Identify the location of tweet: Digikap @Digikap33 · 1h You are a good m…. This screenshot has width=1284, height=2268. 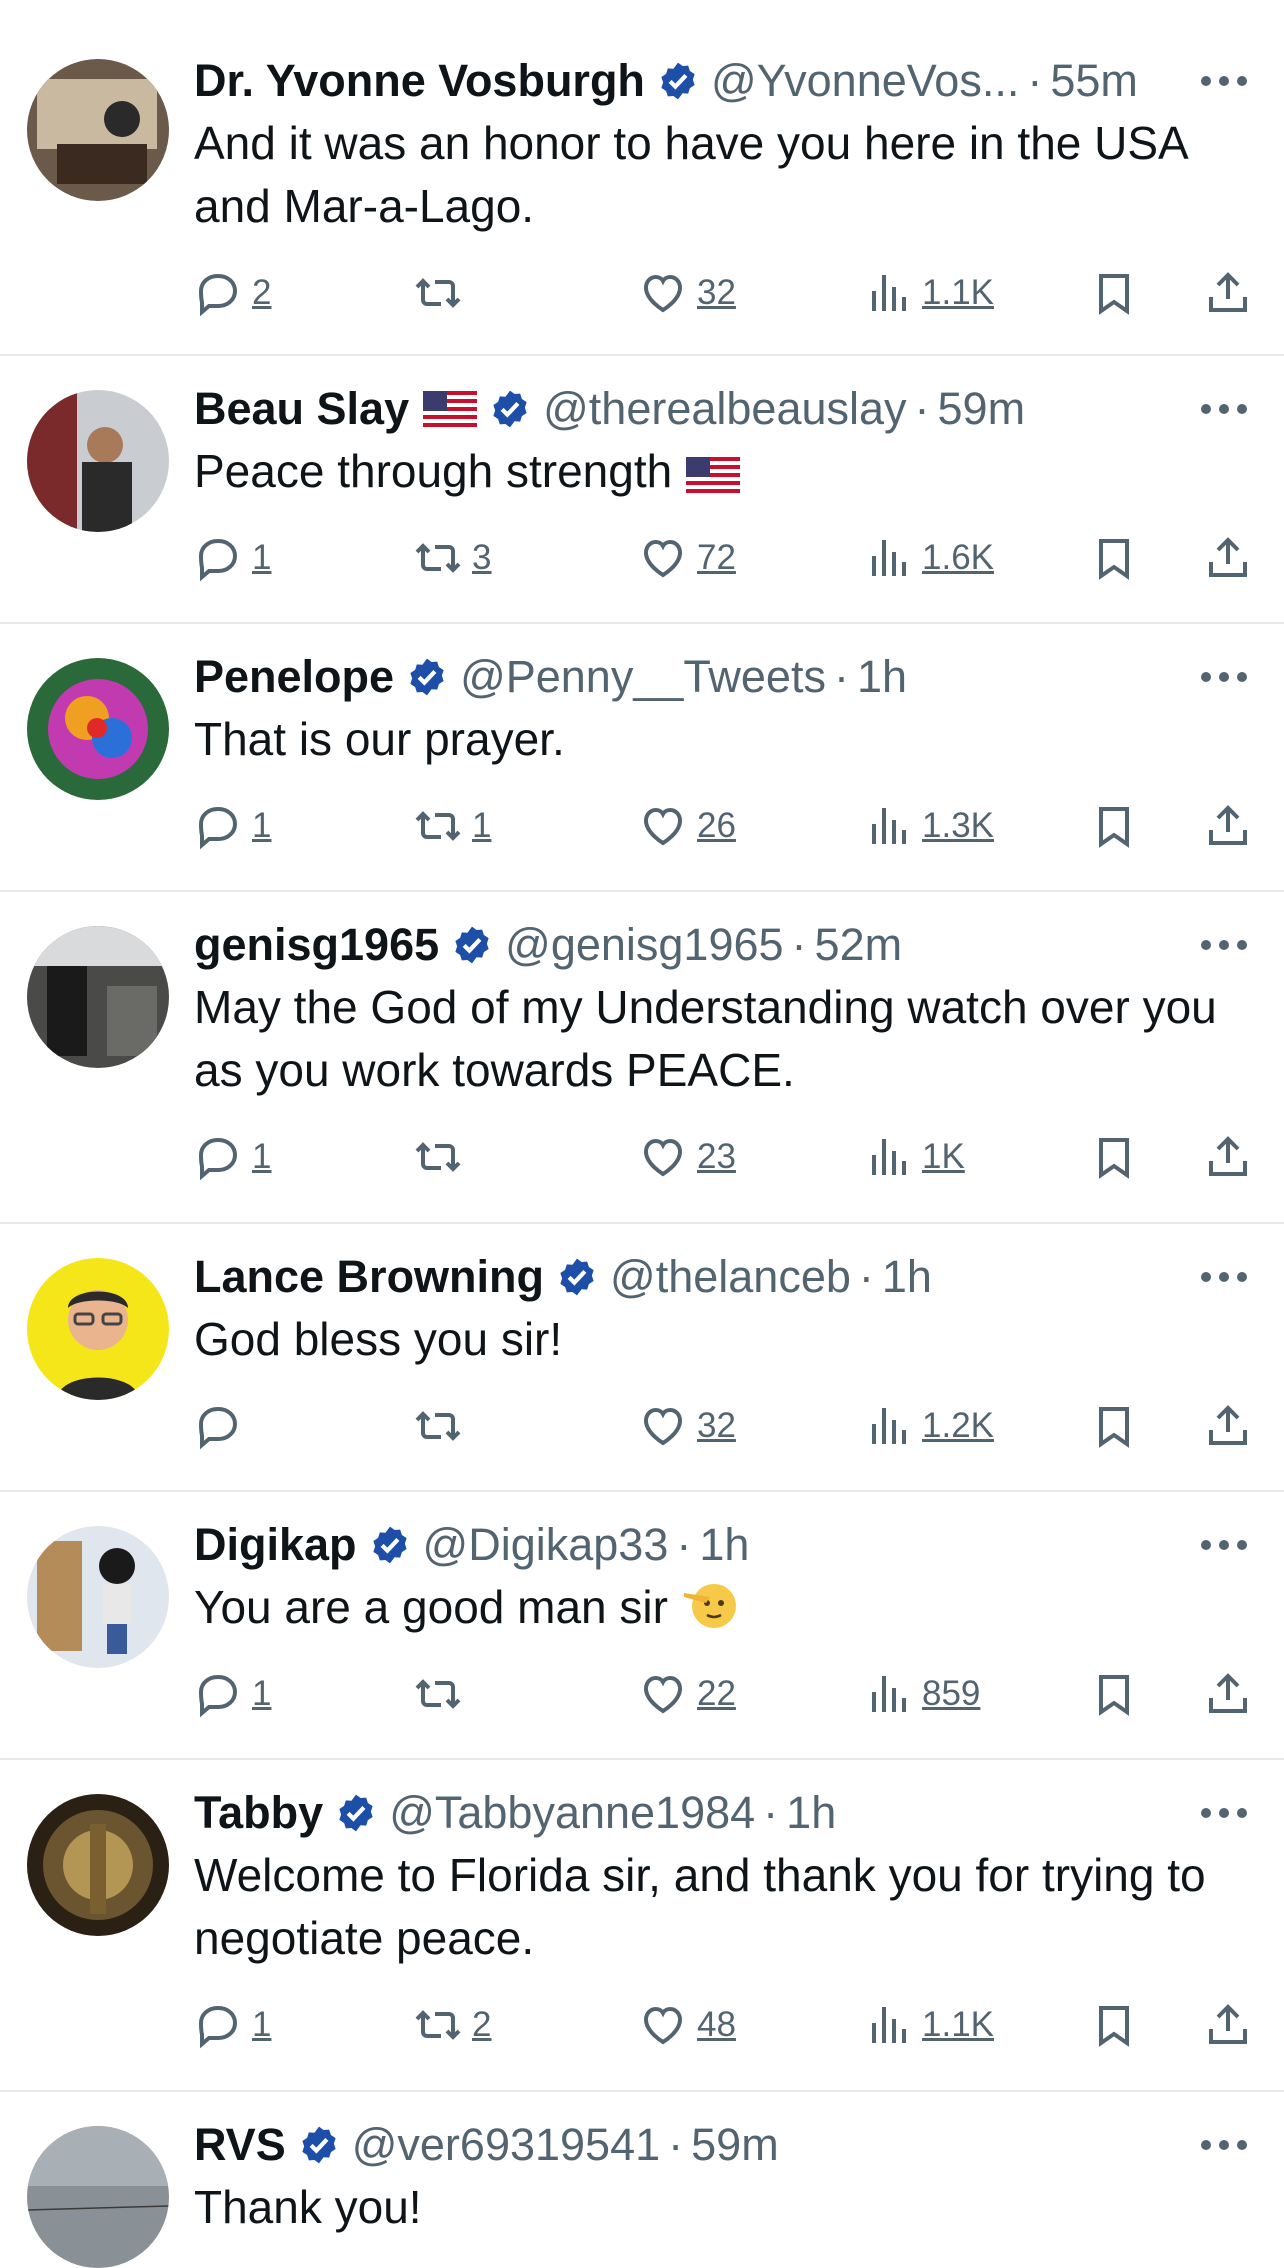
(642, 1626).